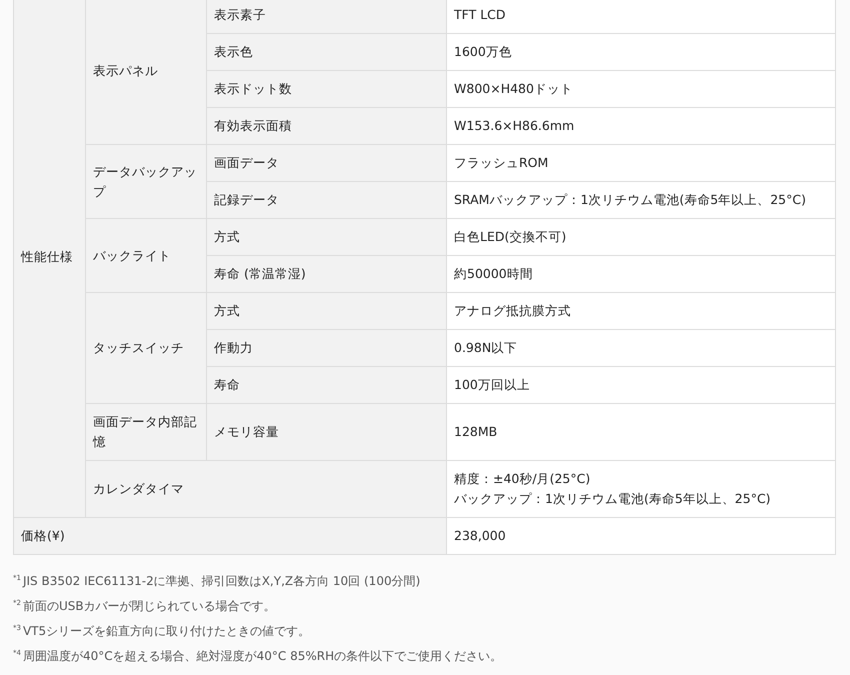 The width and height of the screenshot is (850, 675). I want to click on spec-value: 128MB, so click(476, 432).